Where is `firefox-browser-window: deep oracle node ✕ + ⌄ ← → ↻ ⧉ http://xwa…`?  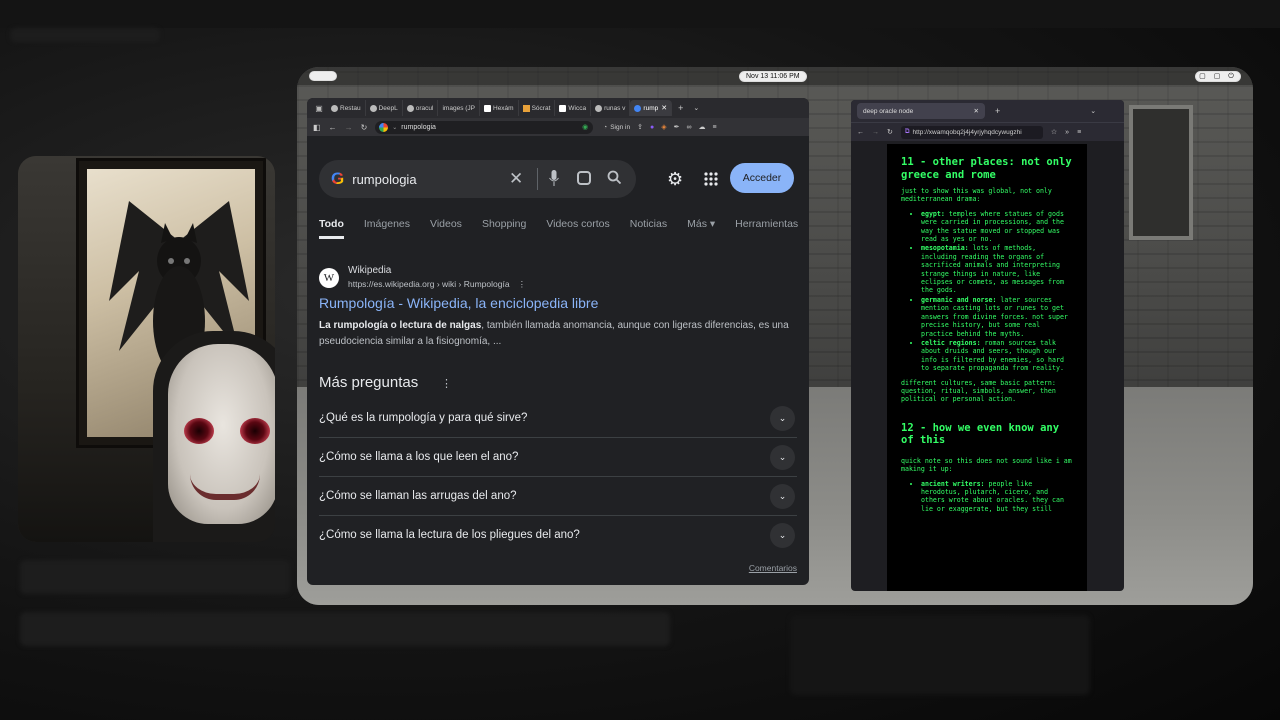
firefox-browser-window: deep oracle node ✕ + ⌄ ← → ↻ ⧉ http://xwa… is located at coordinates (987, 345).